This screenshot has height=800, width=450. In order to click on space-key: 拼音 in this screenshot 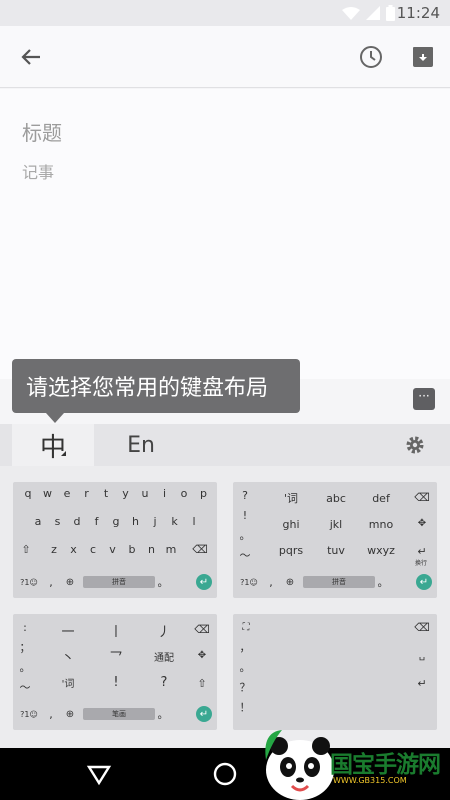, I will do `click(339, 582)`.